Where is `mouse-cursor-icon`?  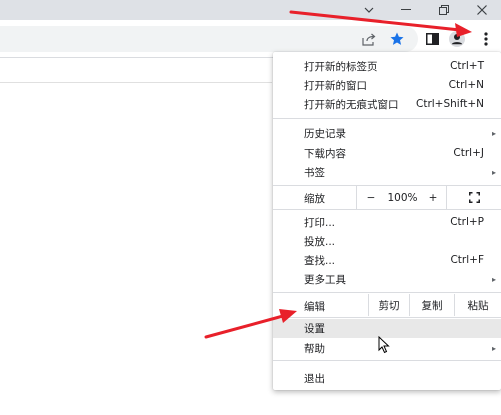
mouse-cursor-icon is located at coordinates (384, 345).